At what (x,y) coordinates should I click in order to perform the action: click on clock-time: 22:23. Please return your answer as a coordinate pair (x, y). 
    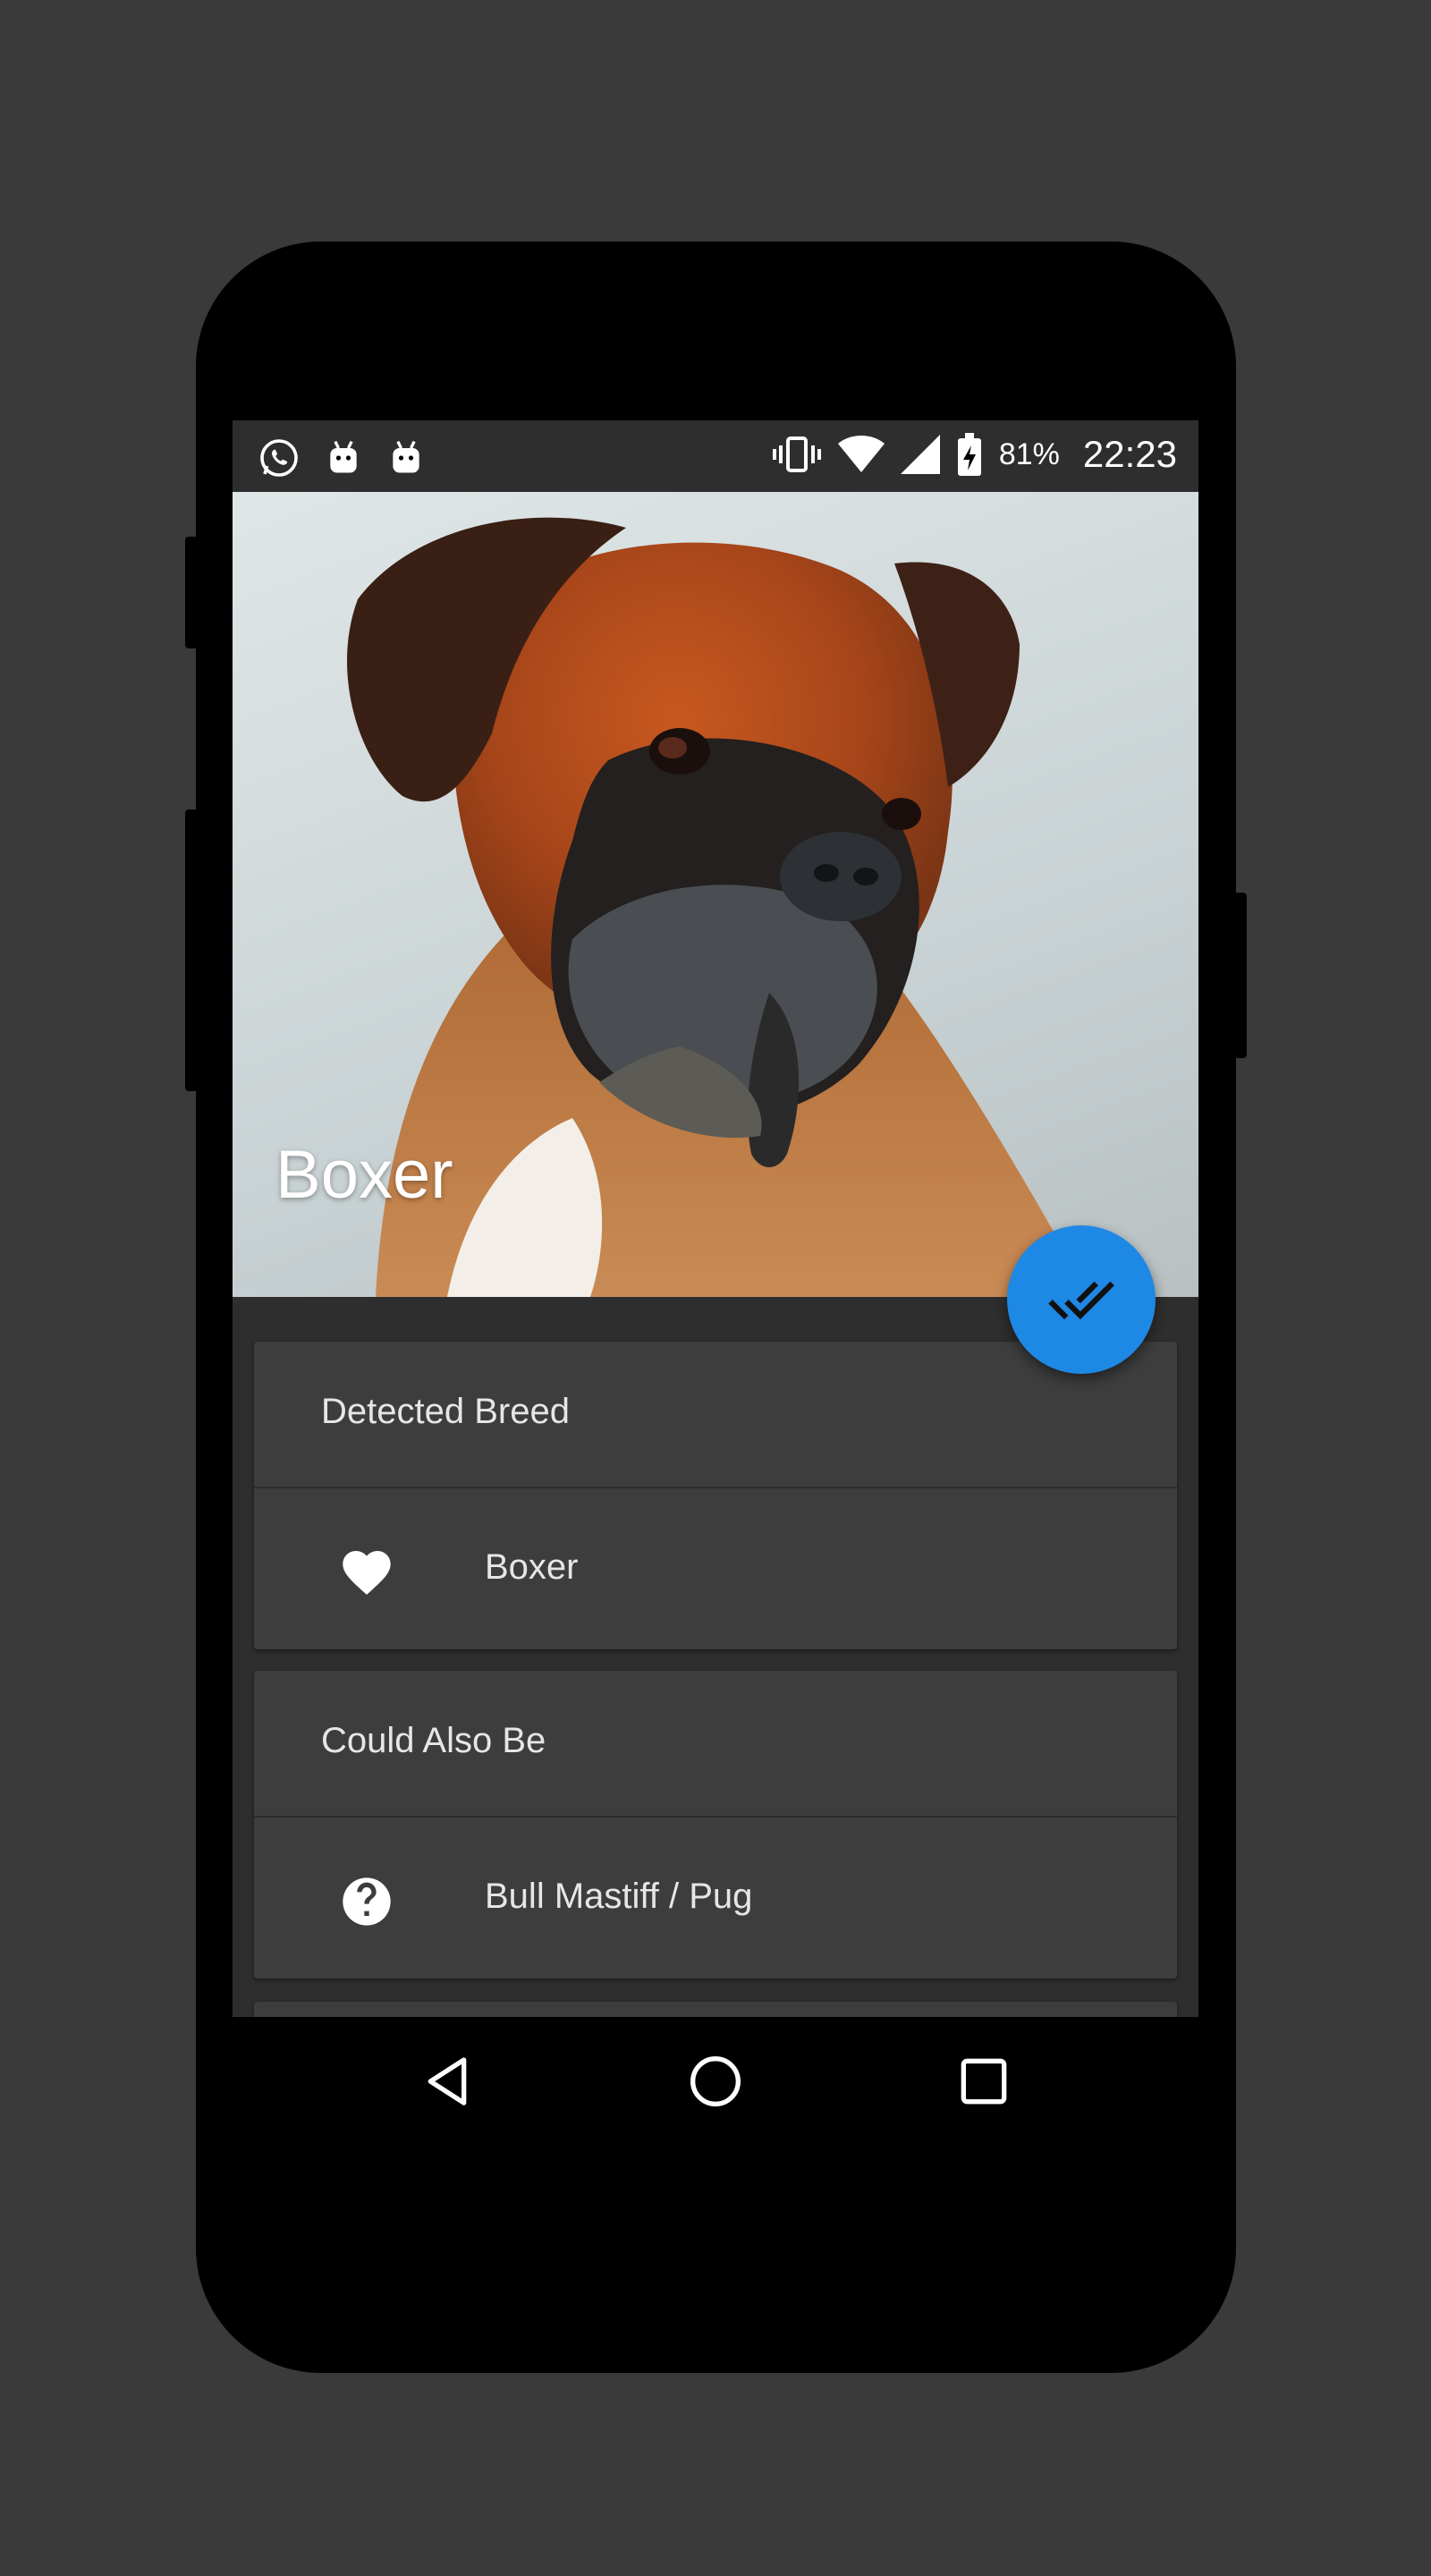
    Looking at the image, I should click on (1130, 454).